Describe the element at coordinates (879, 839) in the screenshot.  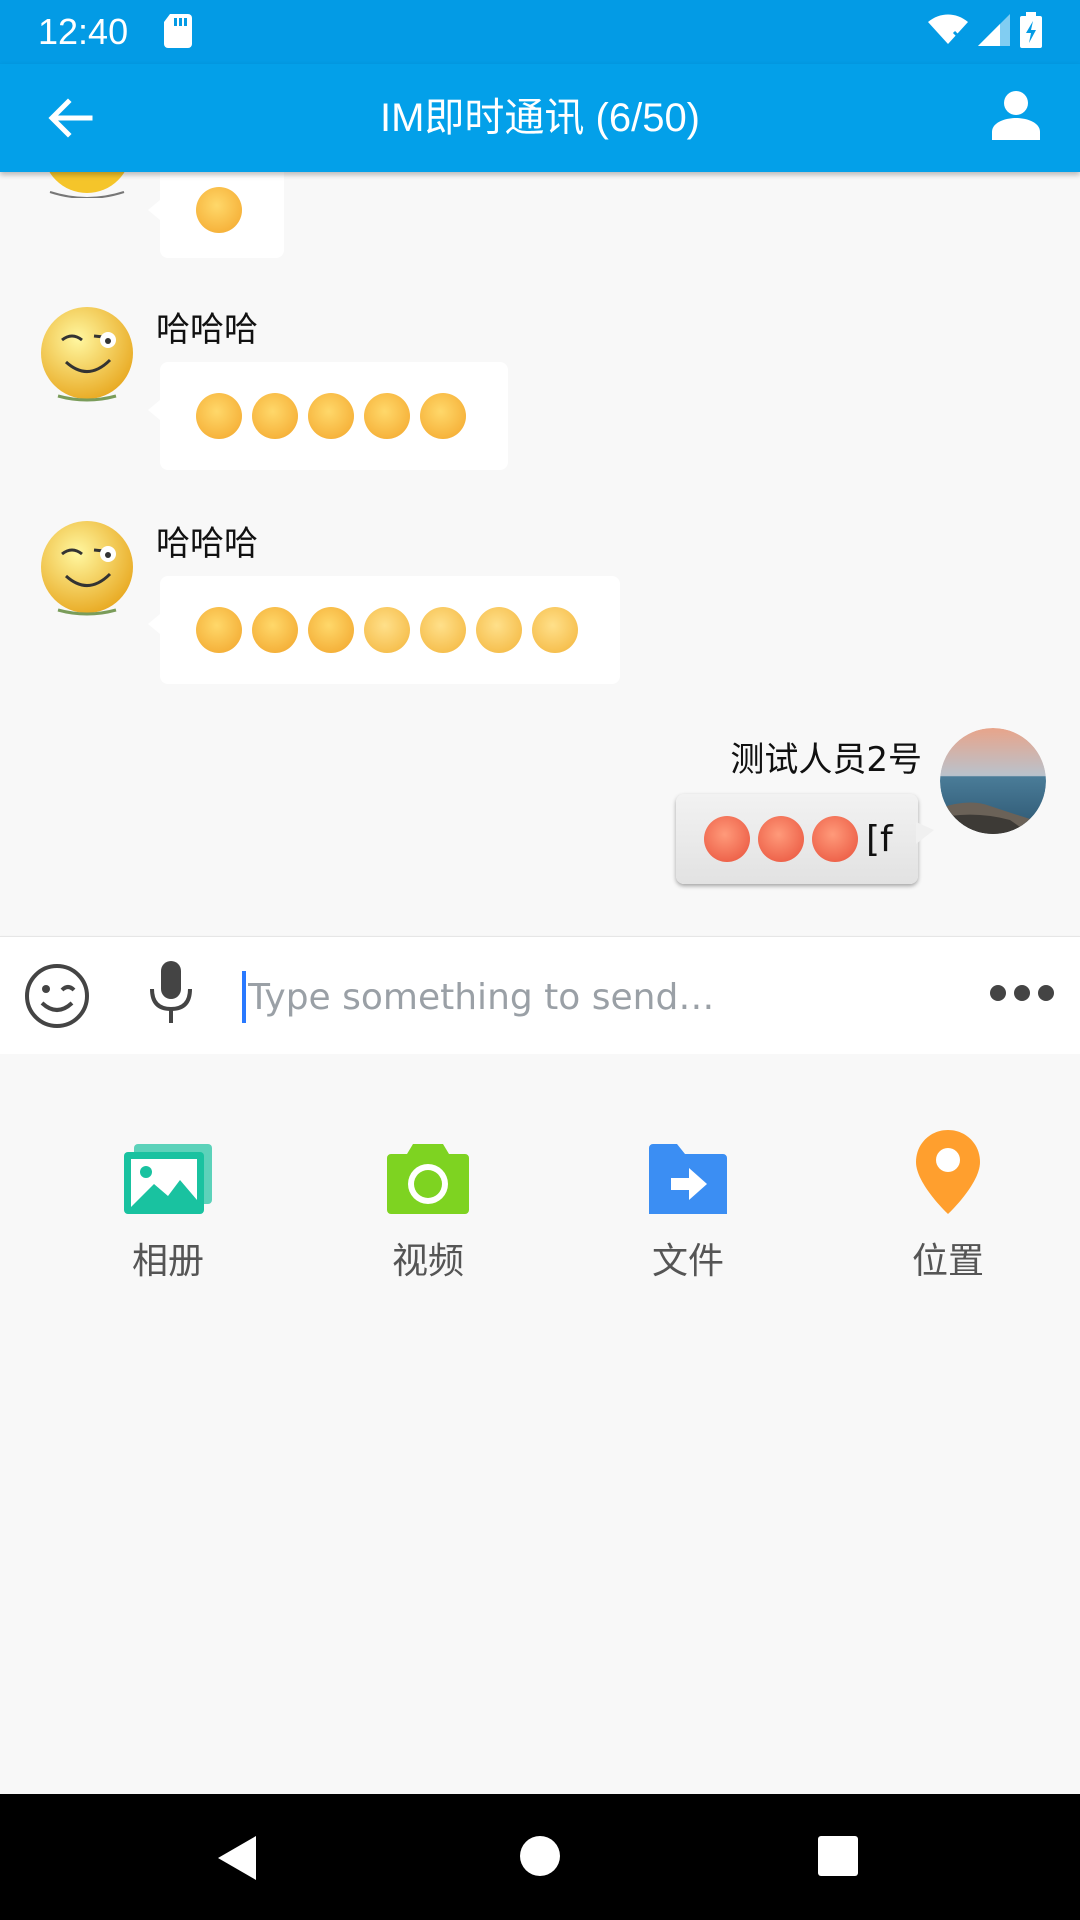
I see `message-text: [f` at that location.